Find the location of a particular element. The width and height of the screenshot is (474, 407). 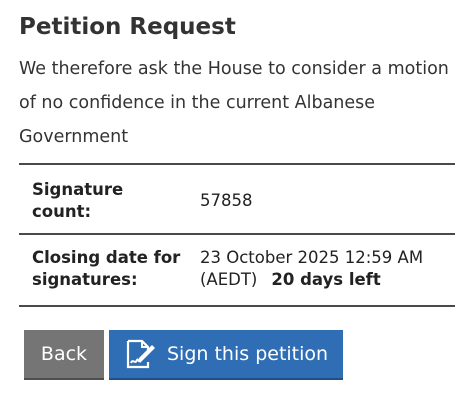

days-left-badge: 20 days left is located at coordinates (326, 279).